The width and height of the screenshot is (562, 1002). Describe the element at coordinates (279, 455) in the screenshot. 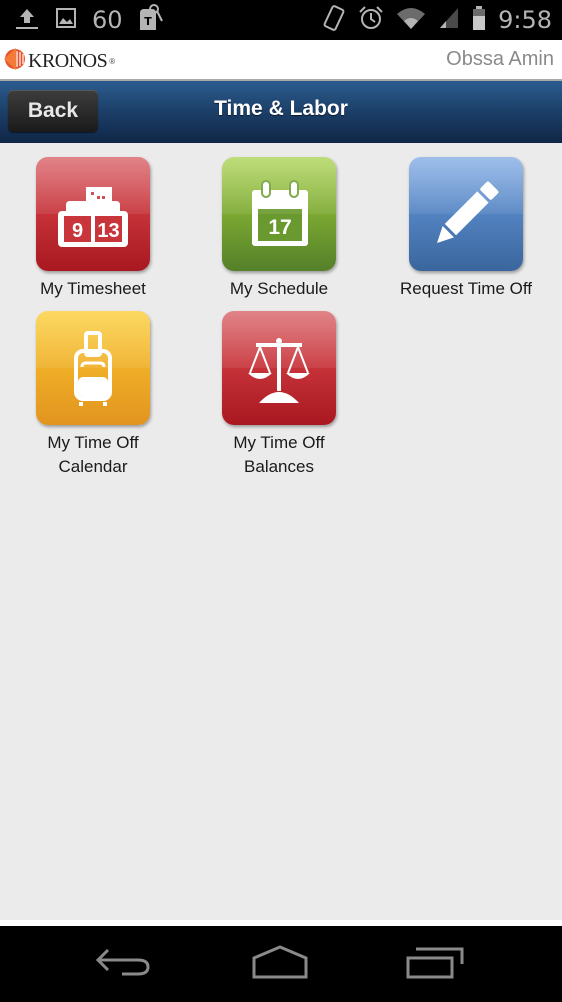

I see `tile-label: My Time Off Balances` at that location.